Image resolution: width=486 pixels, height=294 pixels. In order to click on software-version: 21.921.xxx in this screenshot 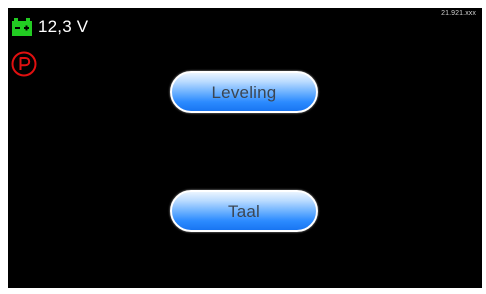, I will do `click(458, 13)`.